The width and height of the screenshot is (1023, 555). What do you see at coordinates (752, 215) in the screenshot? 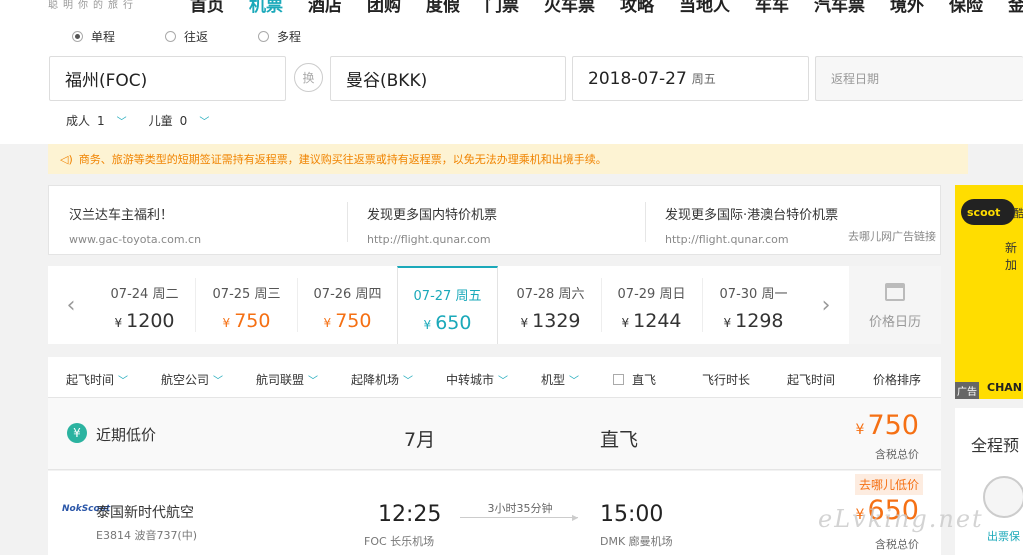
I see `ad-title: 发现更多国际·港澳台特价机票` at bounding box center [752, 215].